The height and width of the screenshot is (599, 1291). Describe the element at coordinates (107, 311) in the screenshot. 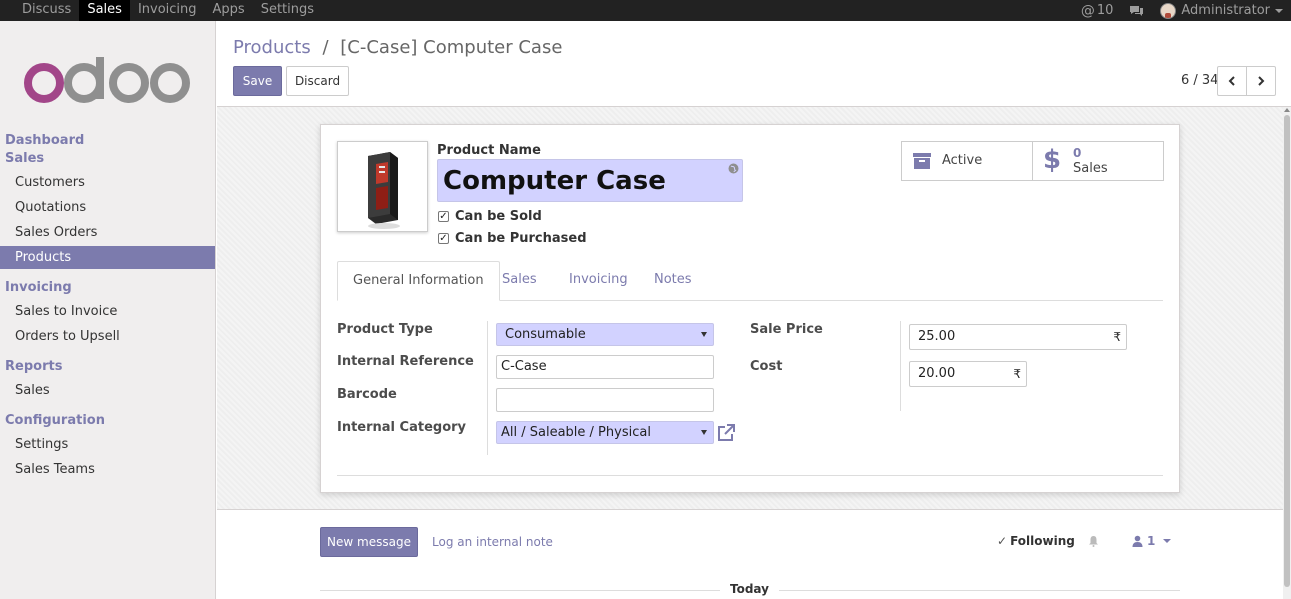

I see `sidebar-item-sales-to-invoice: Sales to Invoice` at that location.